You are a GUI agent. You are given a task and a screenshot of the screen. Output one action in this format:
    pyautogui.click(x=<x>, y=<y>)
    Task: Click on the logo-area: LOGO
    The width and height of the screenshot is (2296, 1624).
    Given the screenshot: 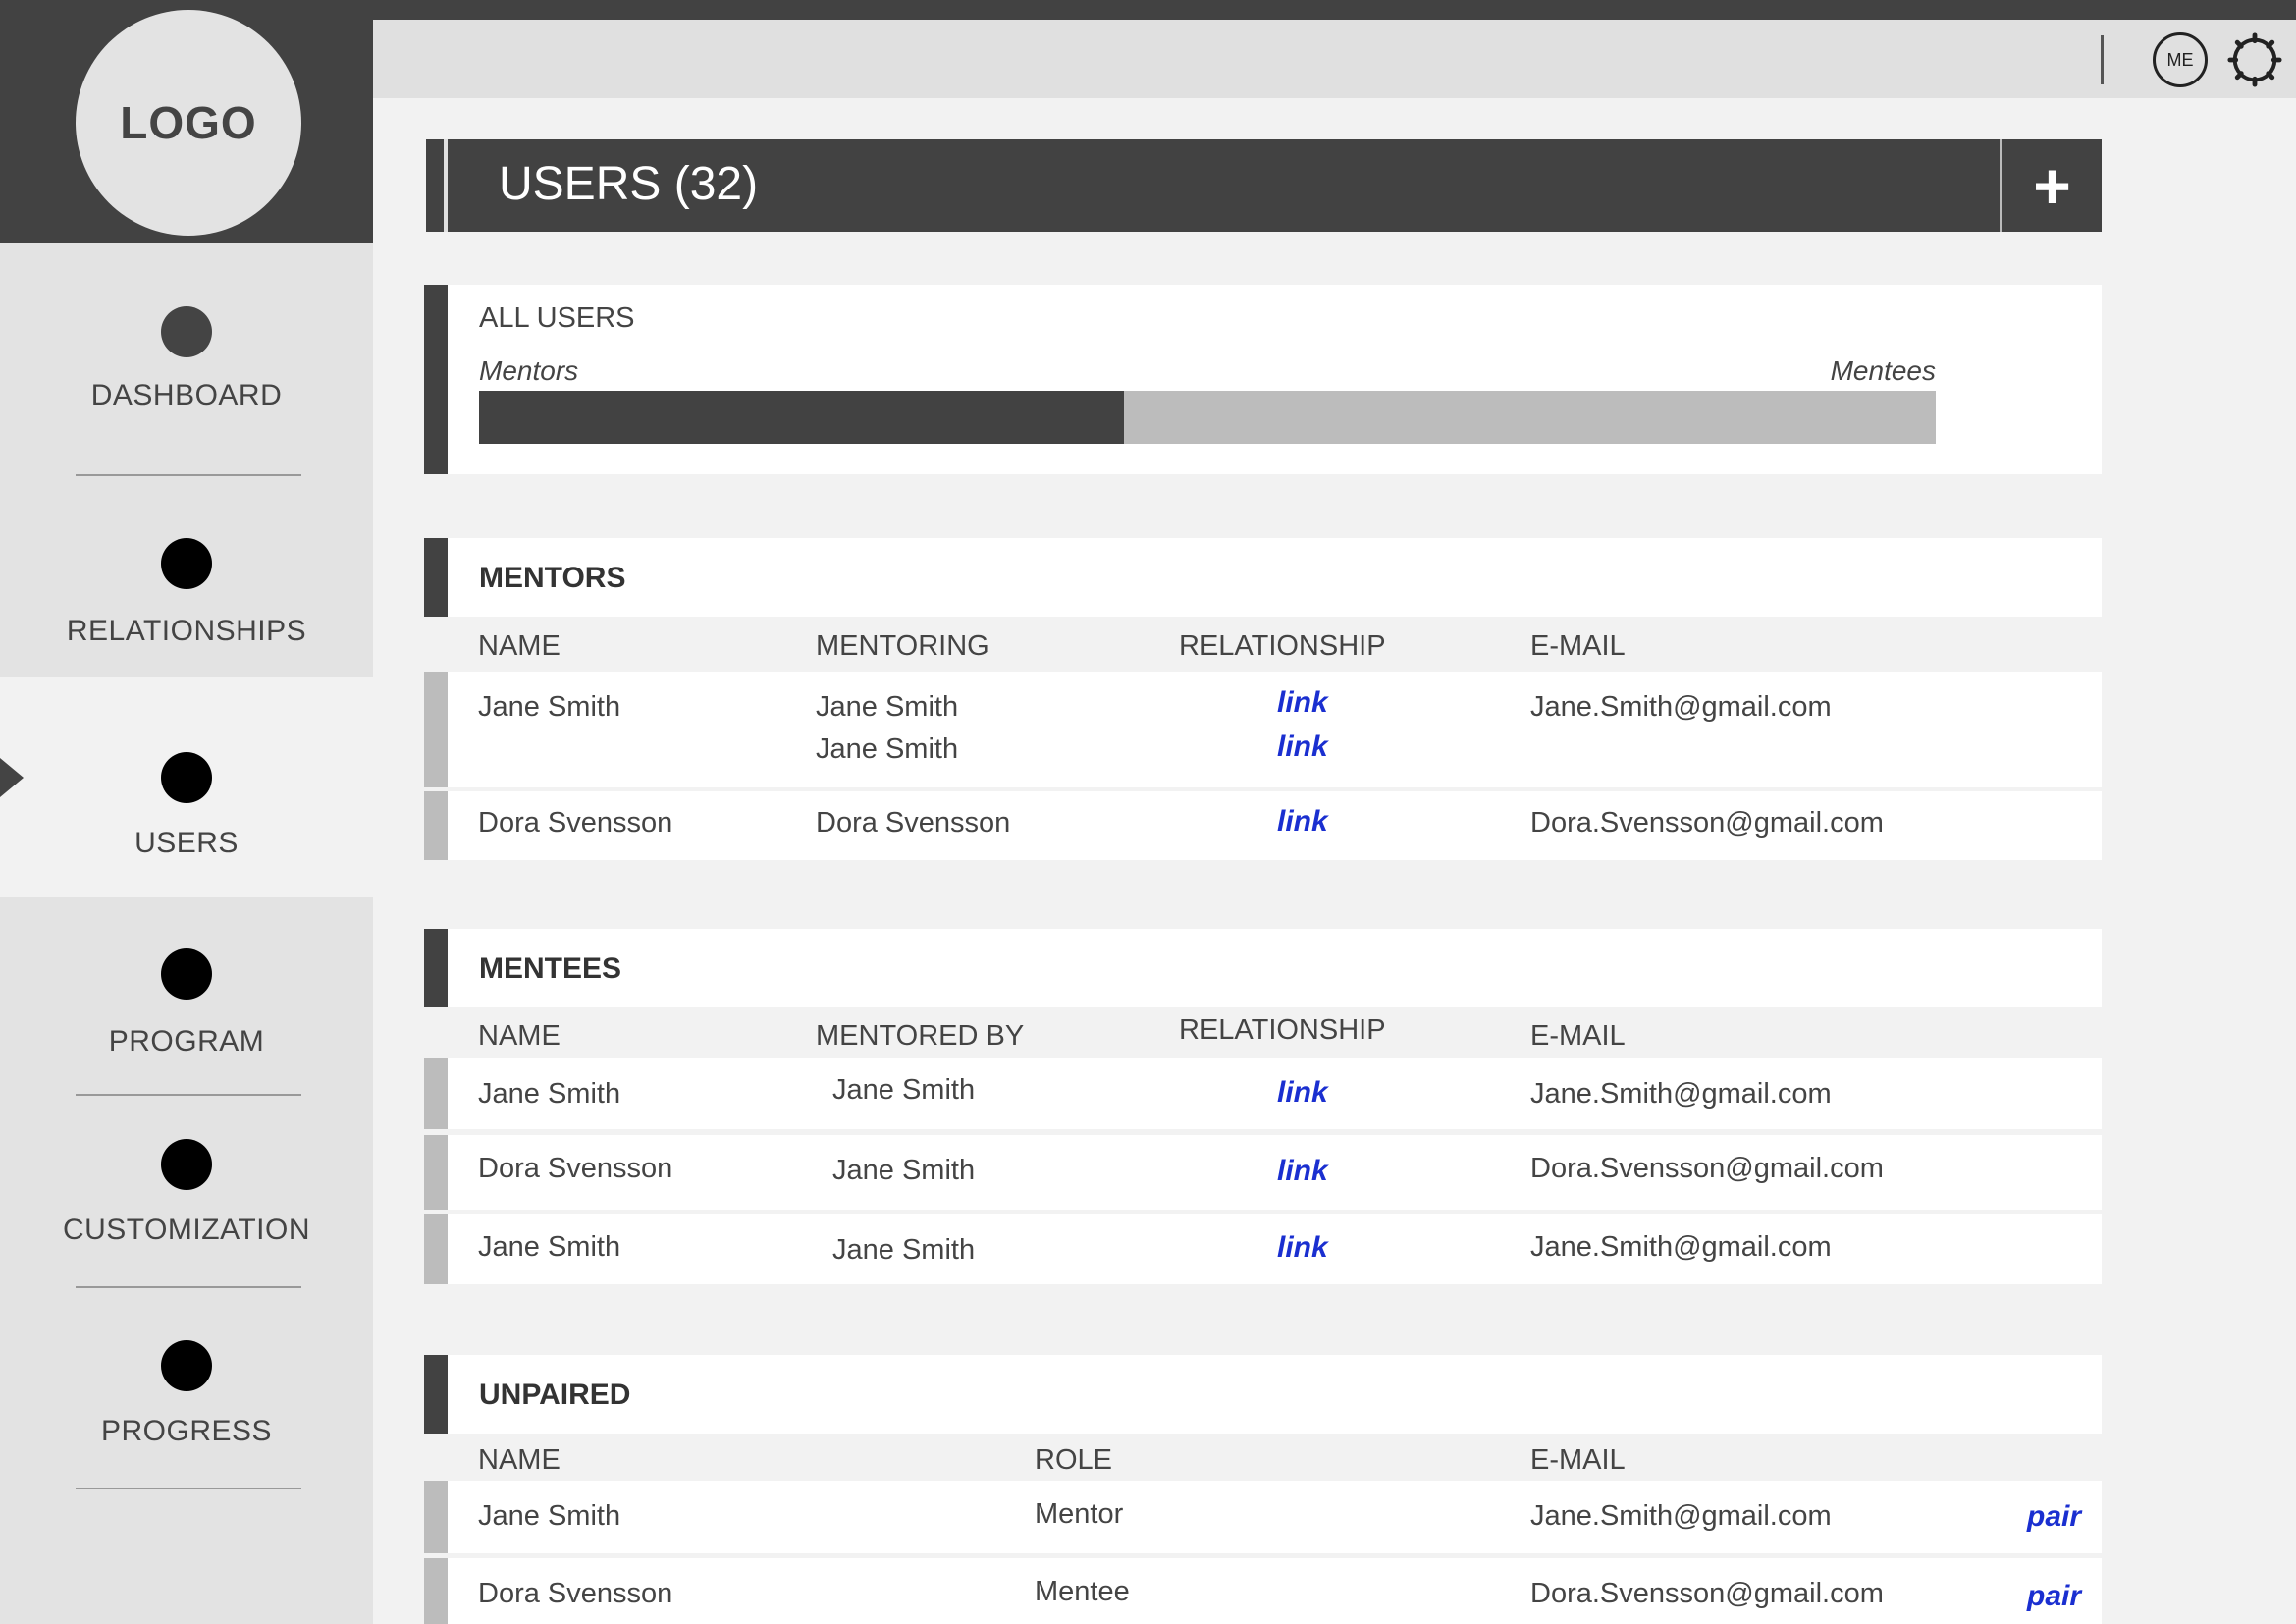 What is the action you would take?
    pyautogui.click(x=186, y=121)
    